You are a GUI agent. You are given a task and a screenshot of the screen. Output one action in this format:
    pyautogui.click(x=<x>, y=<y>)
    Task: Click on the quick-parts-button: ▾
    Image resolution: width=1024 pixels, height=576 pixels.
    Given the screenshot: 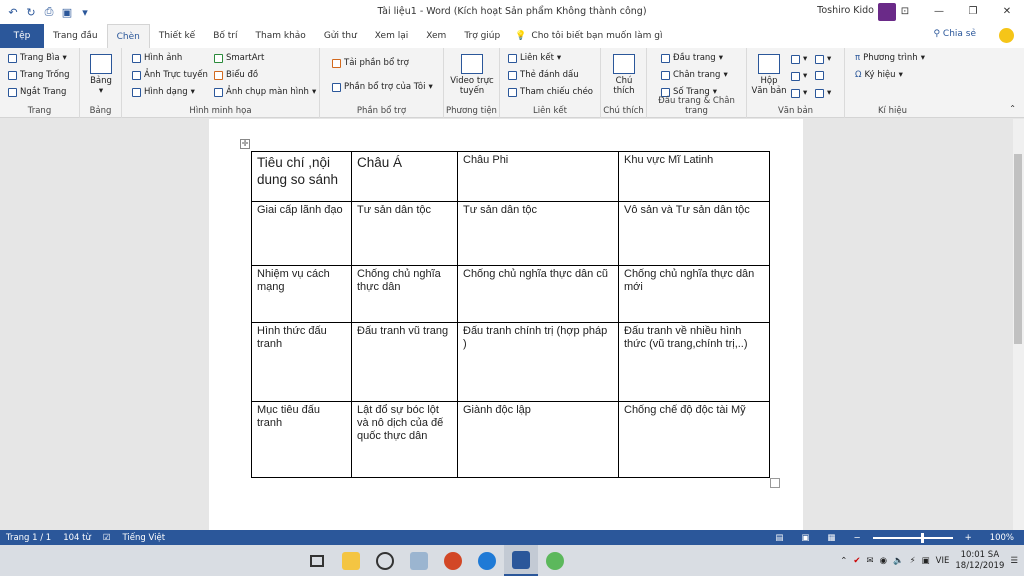 What is the action you would take?
    pyautogui.click(x=799, y=59)
    